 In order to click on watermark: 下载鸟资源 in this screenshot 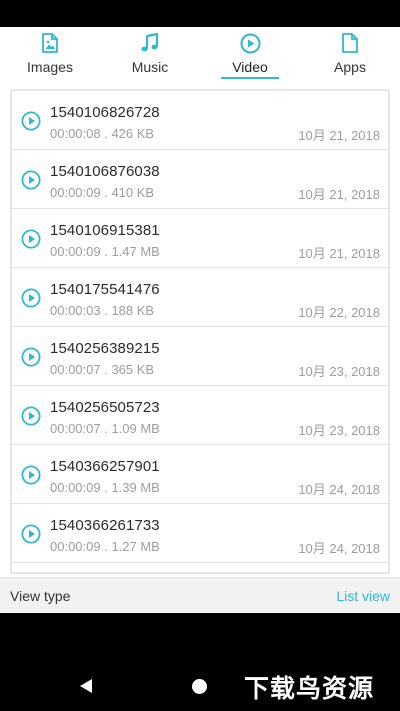, I will do `click(309, 688)`.